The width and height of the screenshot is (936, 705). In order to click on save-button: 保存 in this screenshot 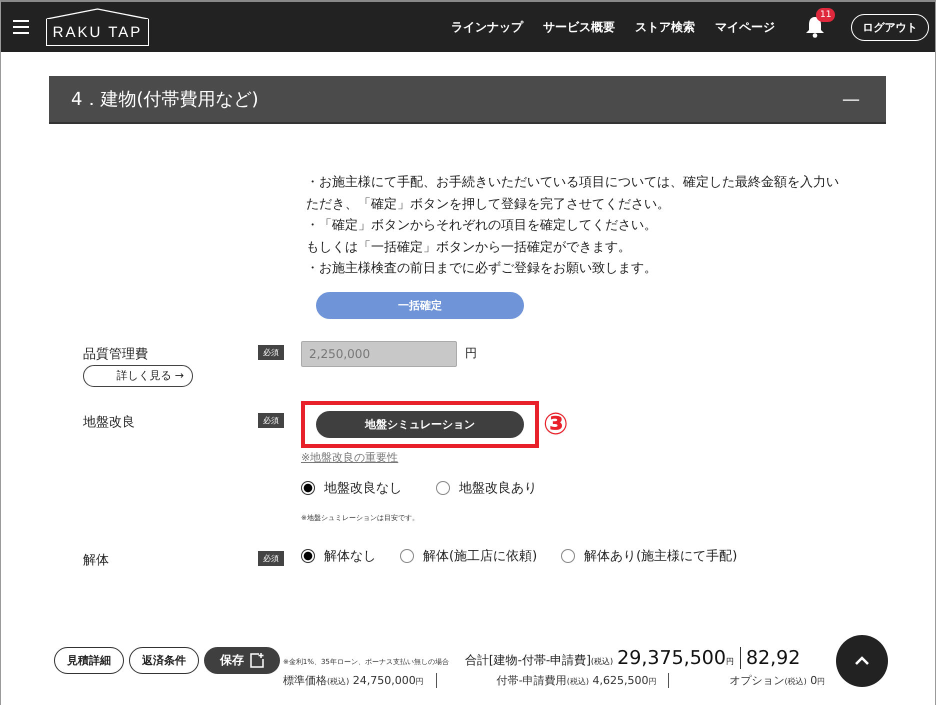, I will do `click(242, 660)`.